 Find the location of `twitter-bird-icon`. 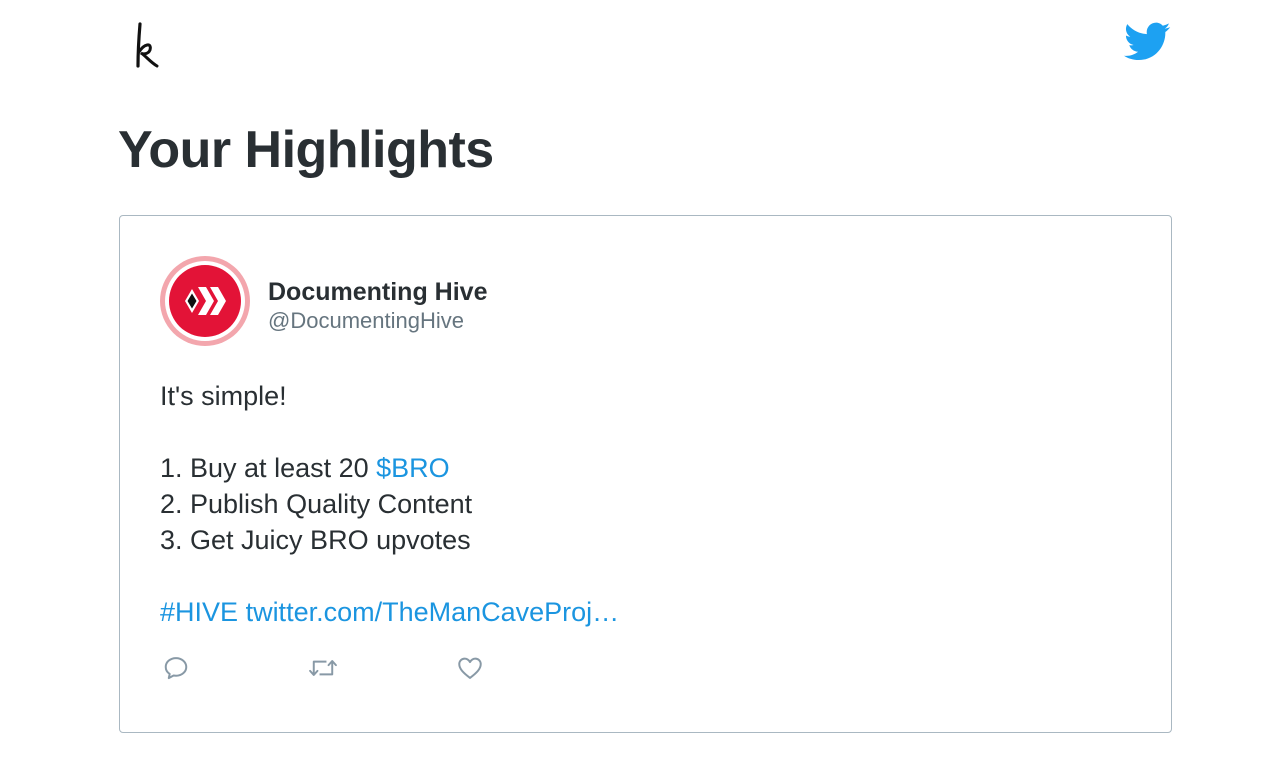

twitter-bird-icon is located at coordinates (1147, 42).